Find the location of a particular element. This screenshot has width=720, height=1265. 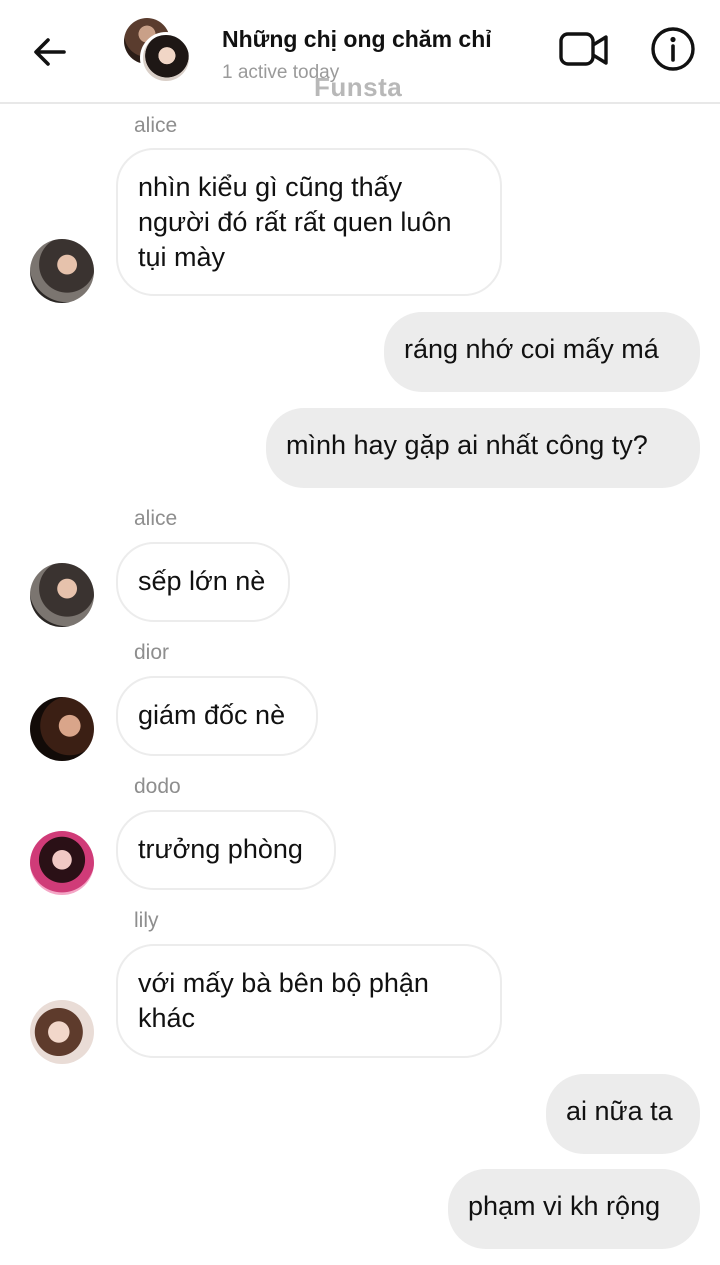

message-text: sếp lớn nè is located at coordinates (202, 581).